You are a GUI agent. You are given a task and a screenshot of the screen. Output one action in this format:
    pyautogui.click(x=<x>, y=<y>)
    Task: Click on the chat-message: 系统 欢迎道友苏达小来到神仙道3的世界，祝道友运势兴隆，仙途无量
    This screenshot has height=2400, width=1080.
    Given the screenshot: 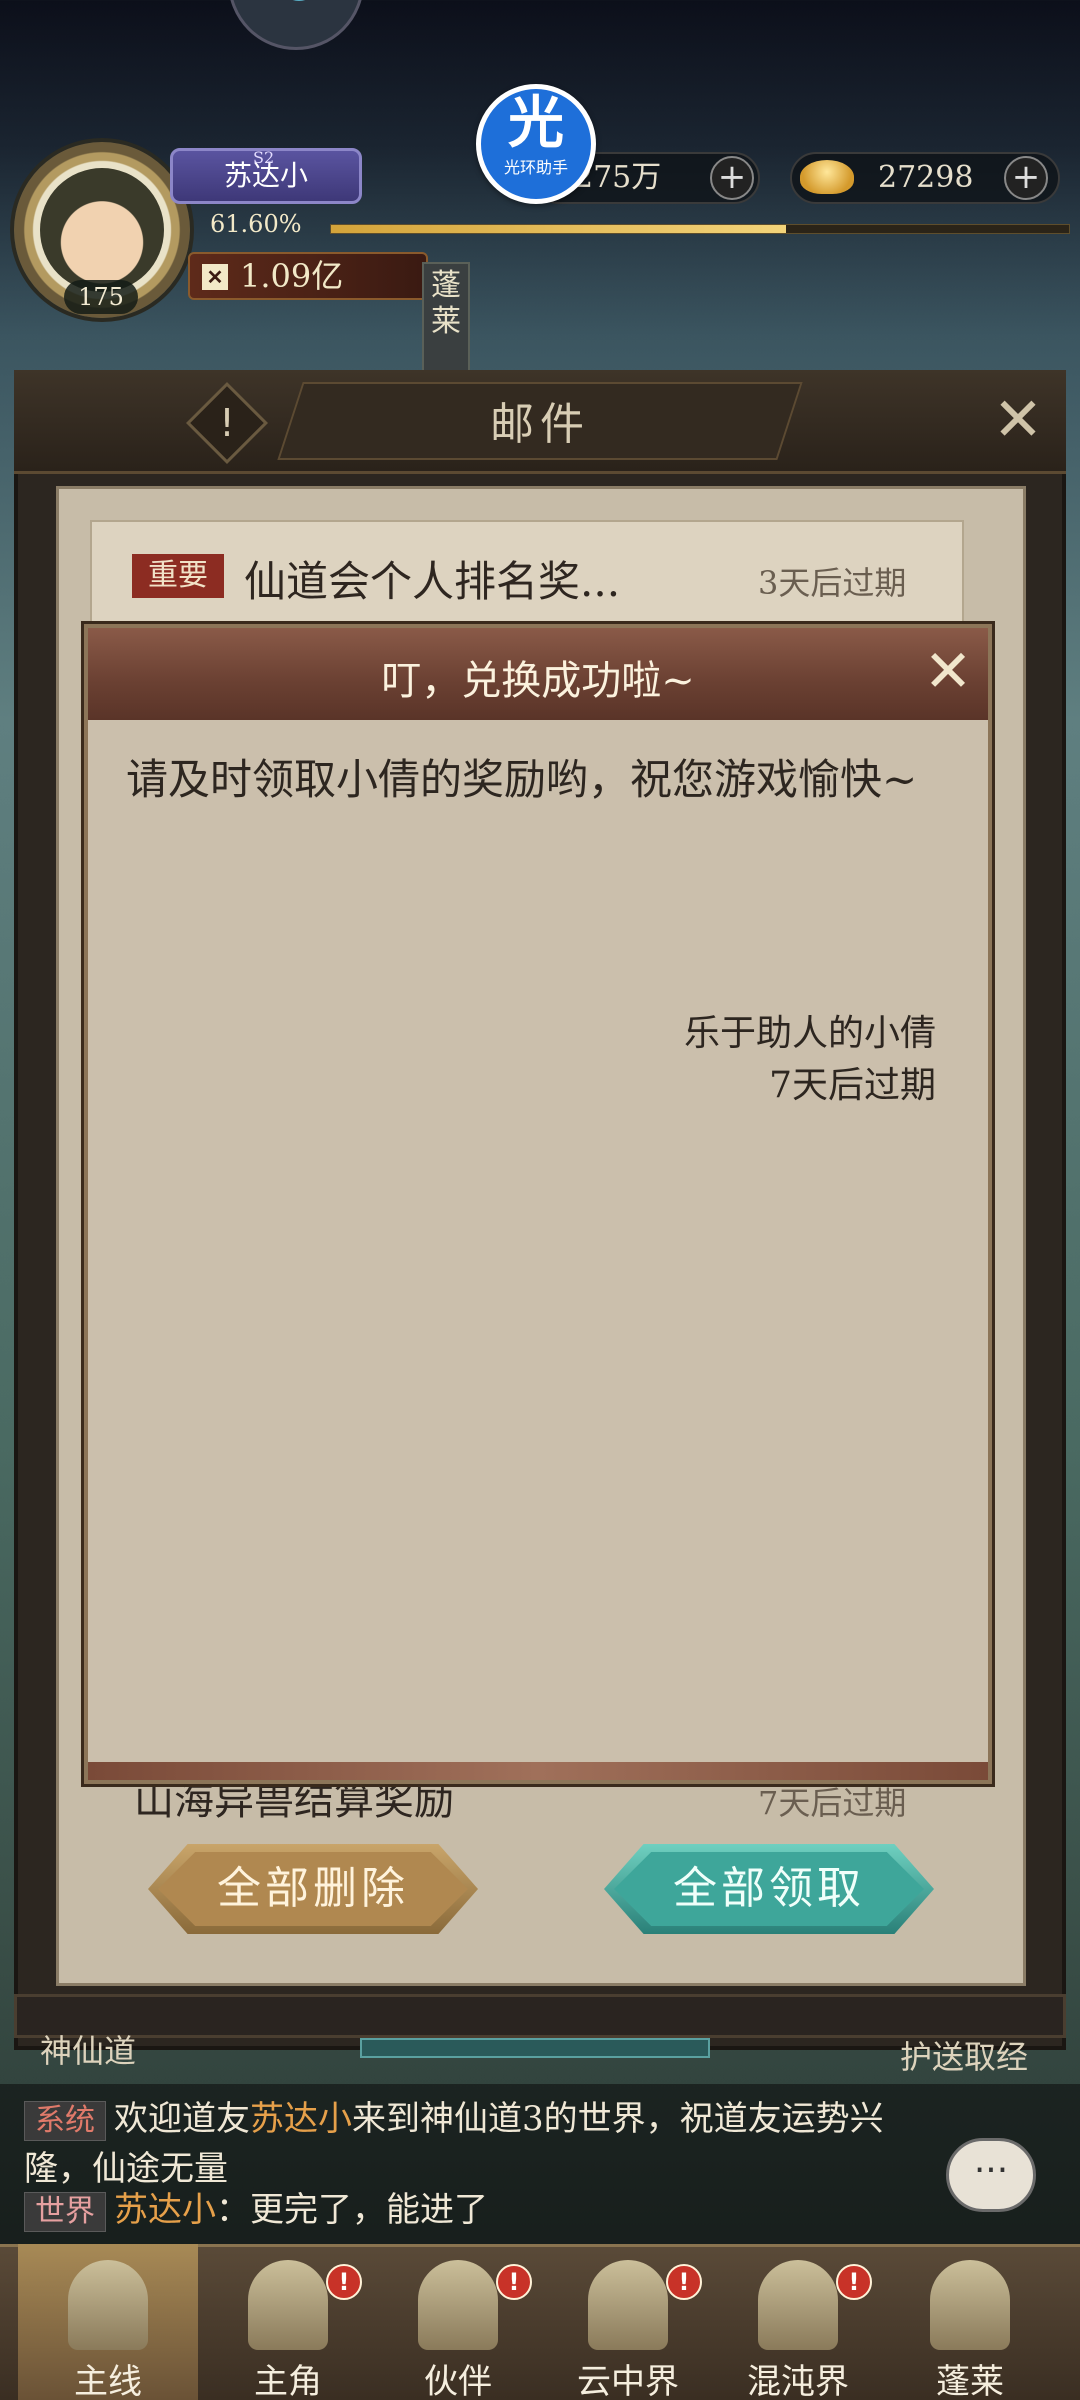 What is the action you would take?
    pyautogui.click(x=464, y=2144)
    